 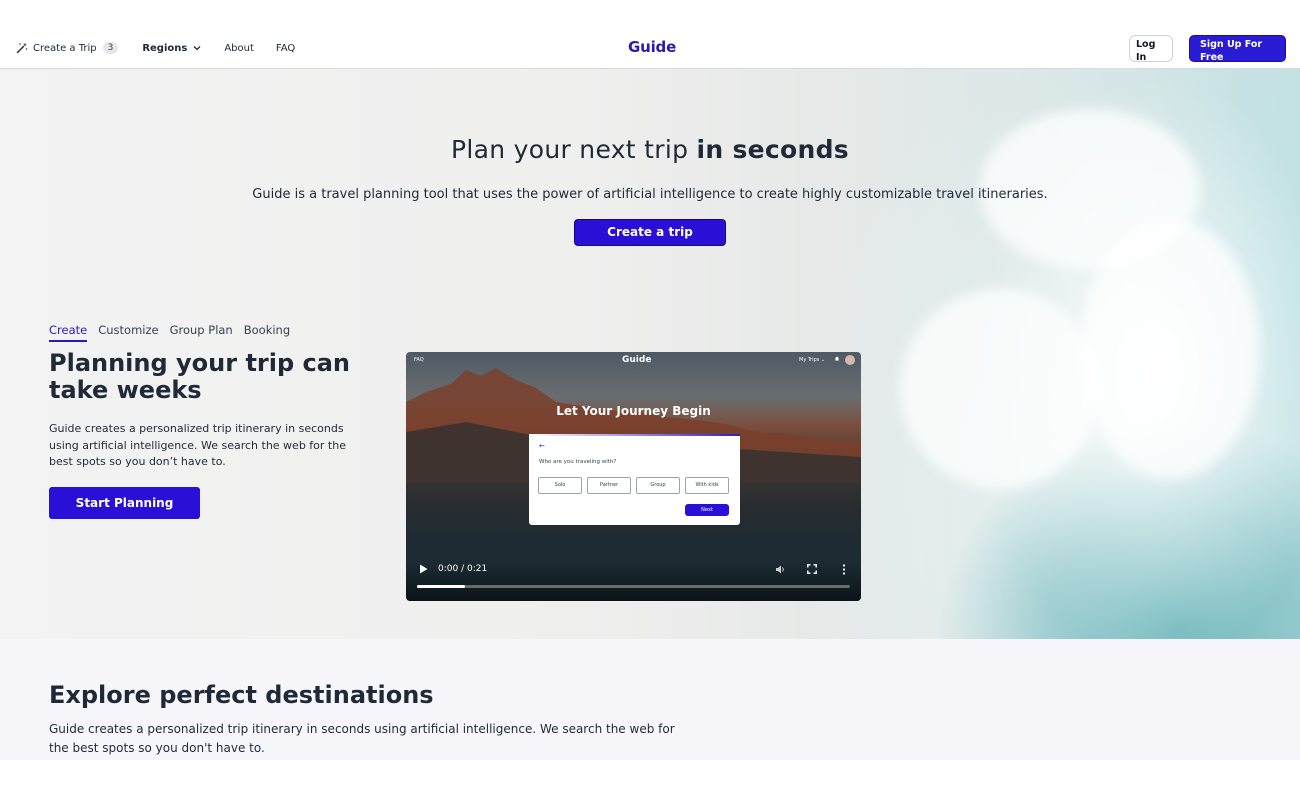 I want to click on video-controls: 0:00 / 0:21, so click(x=633, y=581).